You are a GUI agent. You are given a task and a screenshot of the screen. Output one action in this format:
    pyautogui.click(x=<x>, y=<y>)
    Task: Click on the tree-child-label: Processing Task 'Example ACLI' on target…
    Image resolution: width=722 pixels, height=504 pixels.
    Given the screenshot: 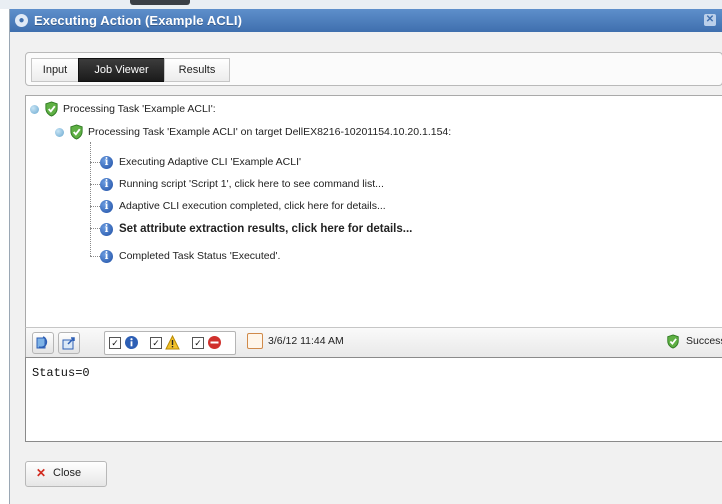 What is the action you would take?
    pyautogui.click(x=270, y=132)
    